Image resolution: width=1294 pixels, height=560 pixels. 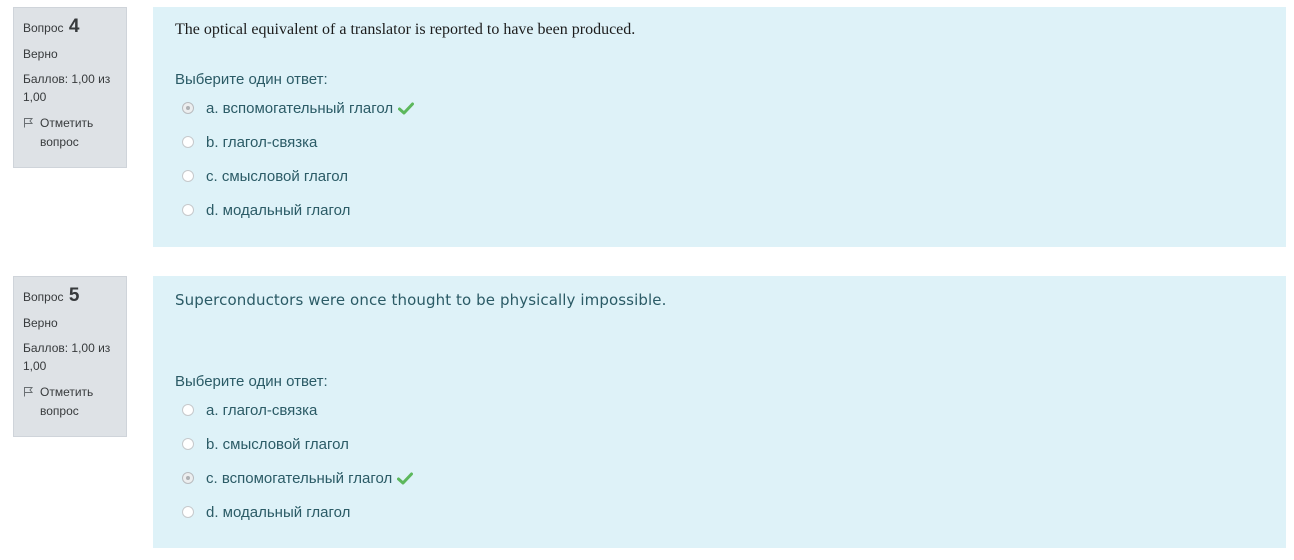 I want to click on question-number: Вопрос 4, so click(x=70, y=27).